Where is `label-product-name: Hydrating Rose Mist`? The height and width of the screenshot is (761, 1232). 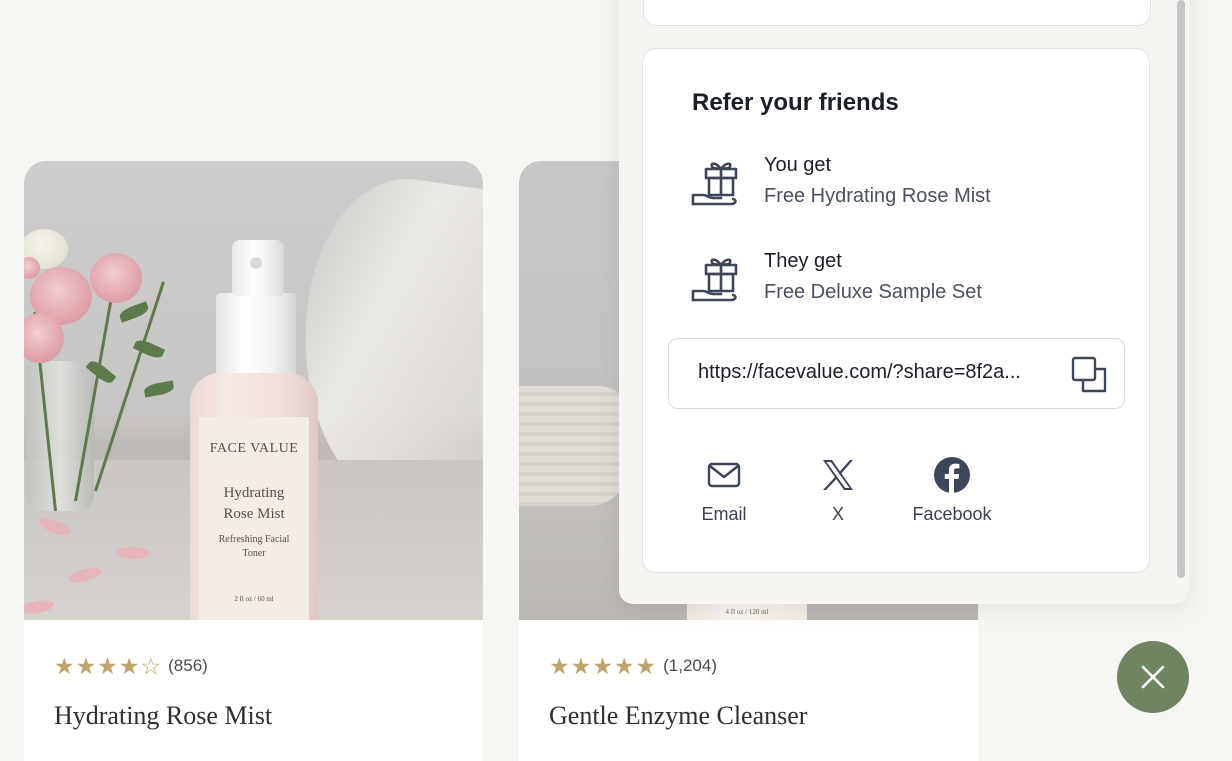 label-product-name: Hydrating Rose Mist is located at coordinates (254, 503).